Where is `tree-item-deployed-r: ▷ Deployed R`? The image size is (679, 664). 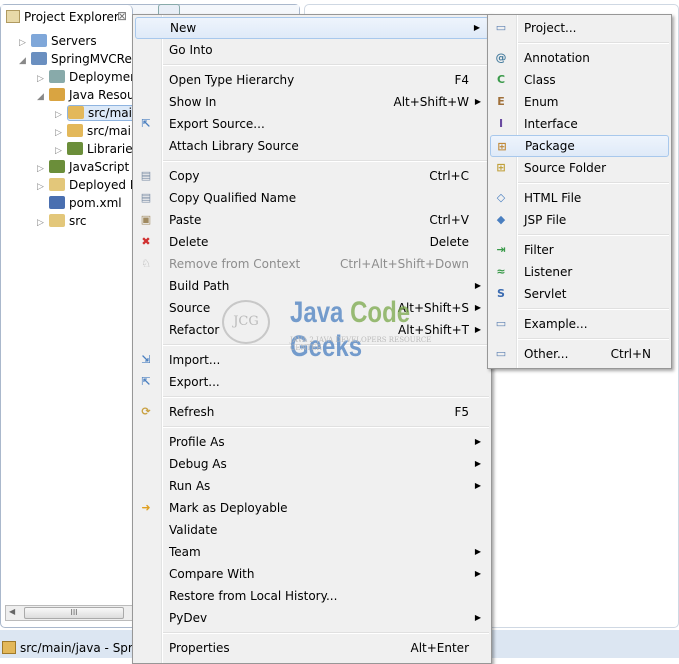 tree-item-deployed-r: ▷ Deployed R is located at coordinates (87, 185).